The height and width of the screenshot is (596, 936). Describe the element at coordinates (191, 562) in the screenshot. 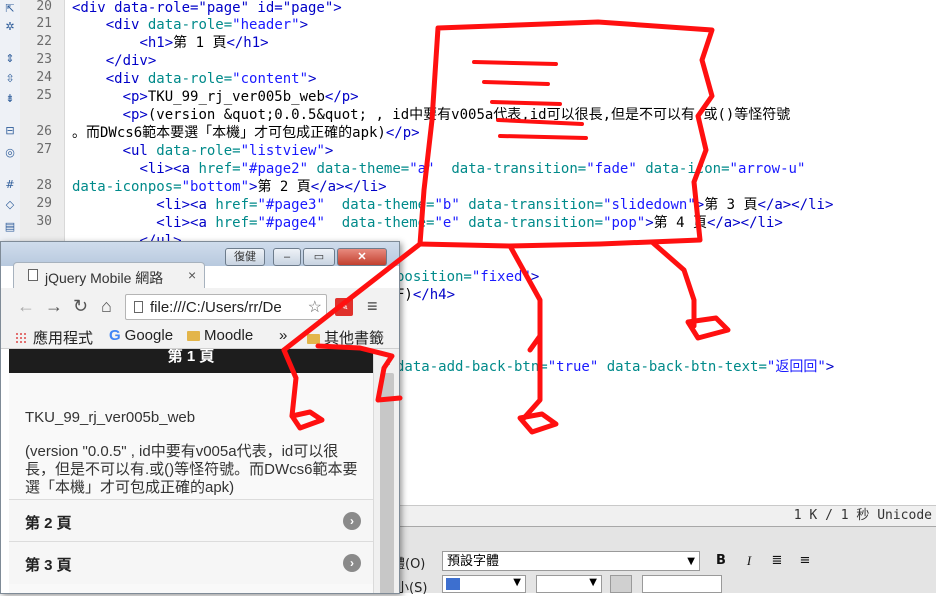

I see `list-item-page3: 第 3 頁 ›` at that location.